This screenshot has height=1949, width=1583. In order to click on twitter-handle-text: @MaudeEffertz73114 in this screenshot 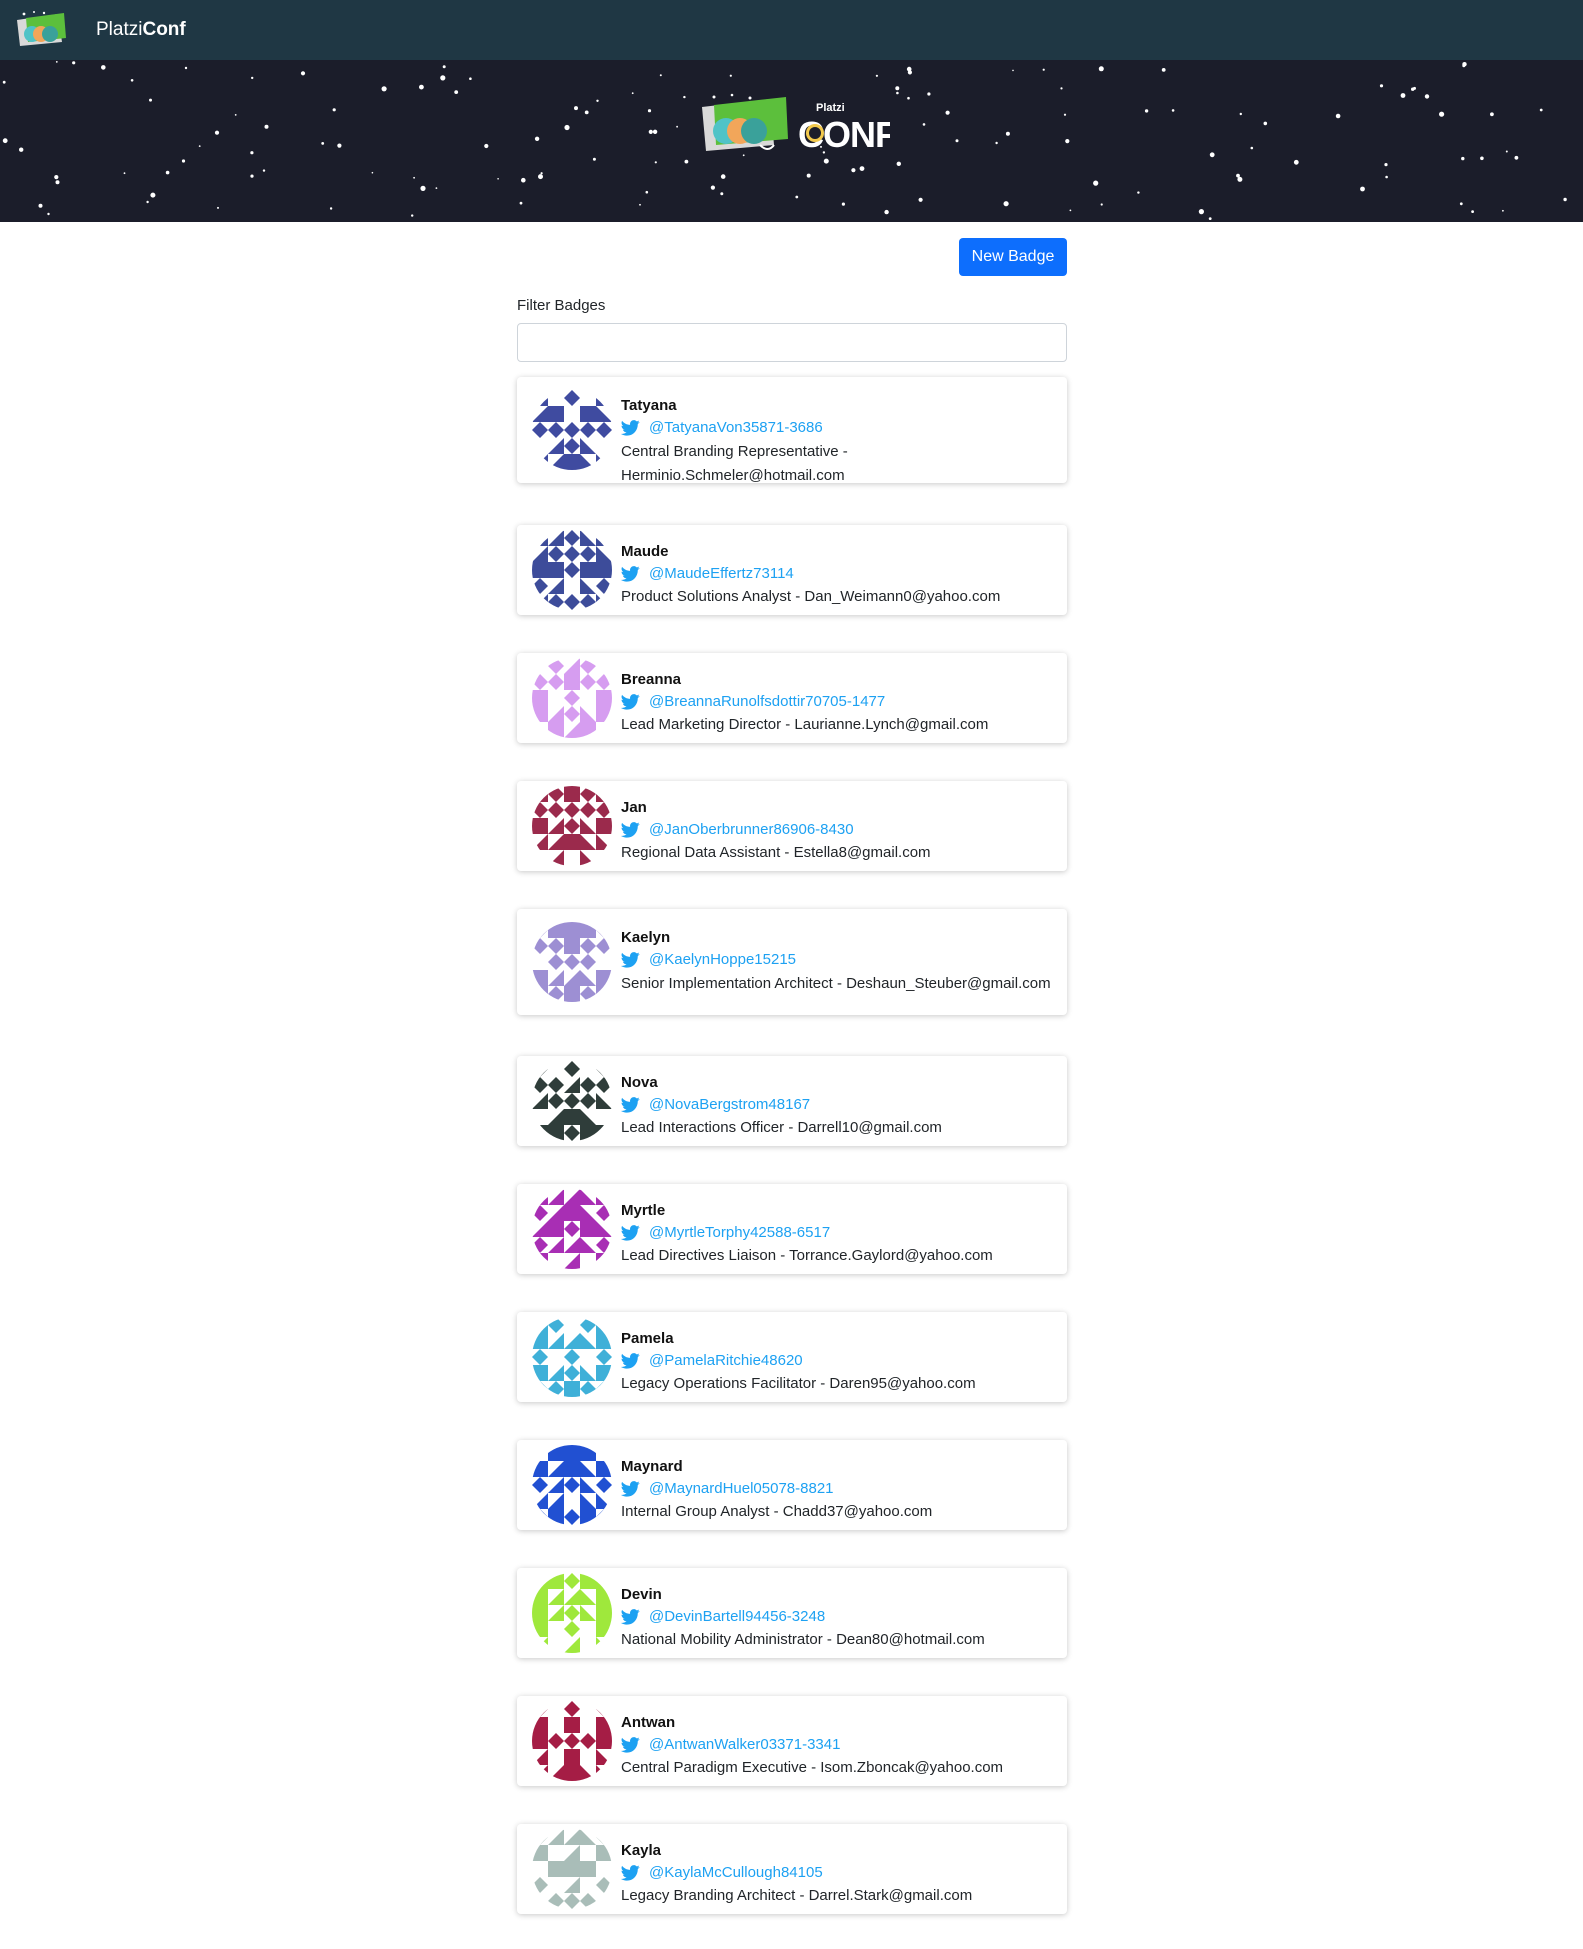, I will do `click(721, 573)`.